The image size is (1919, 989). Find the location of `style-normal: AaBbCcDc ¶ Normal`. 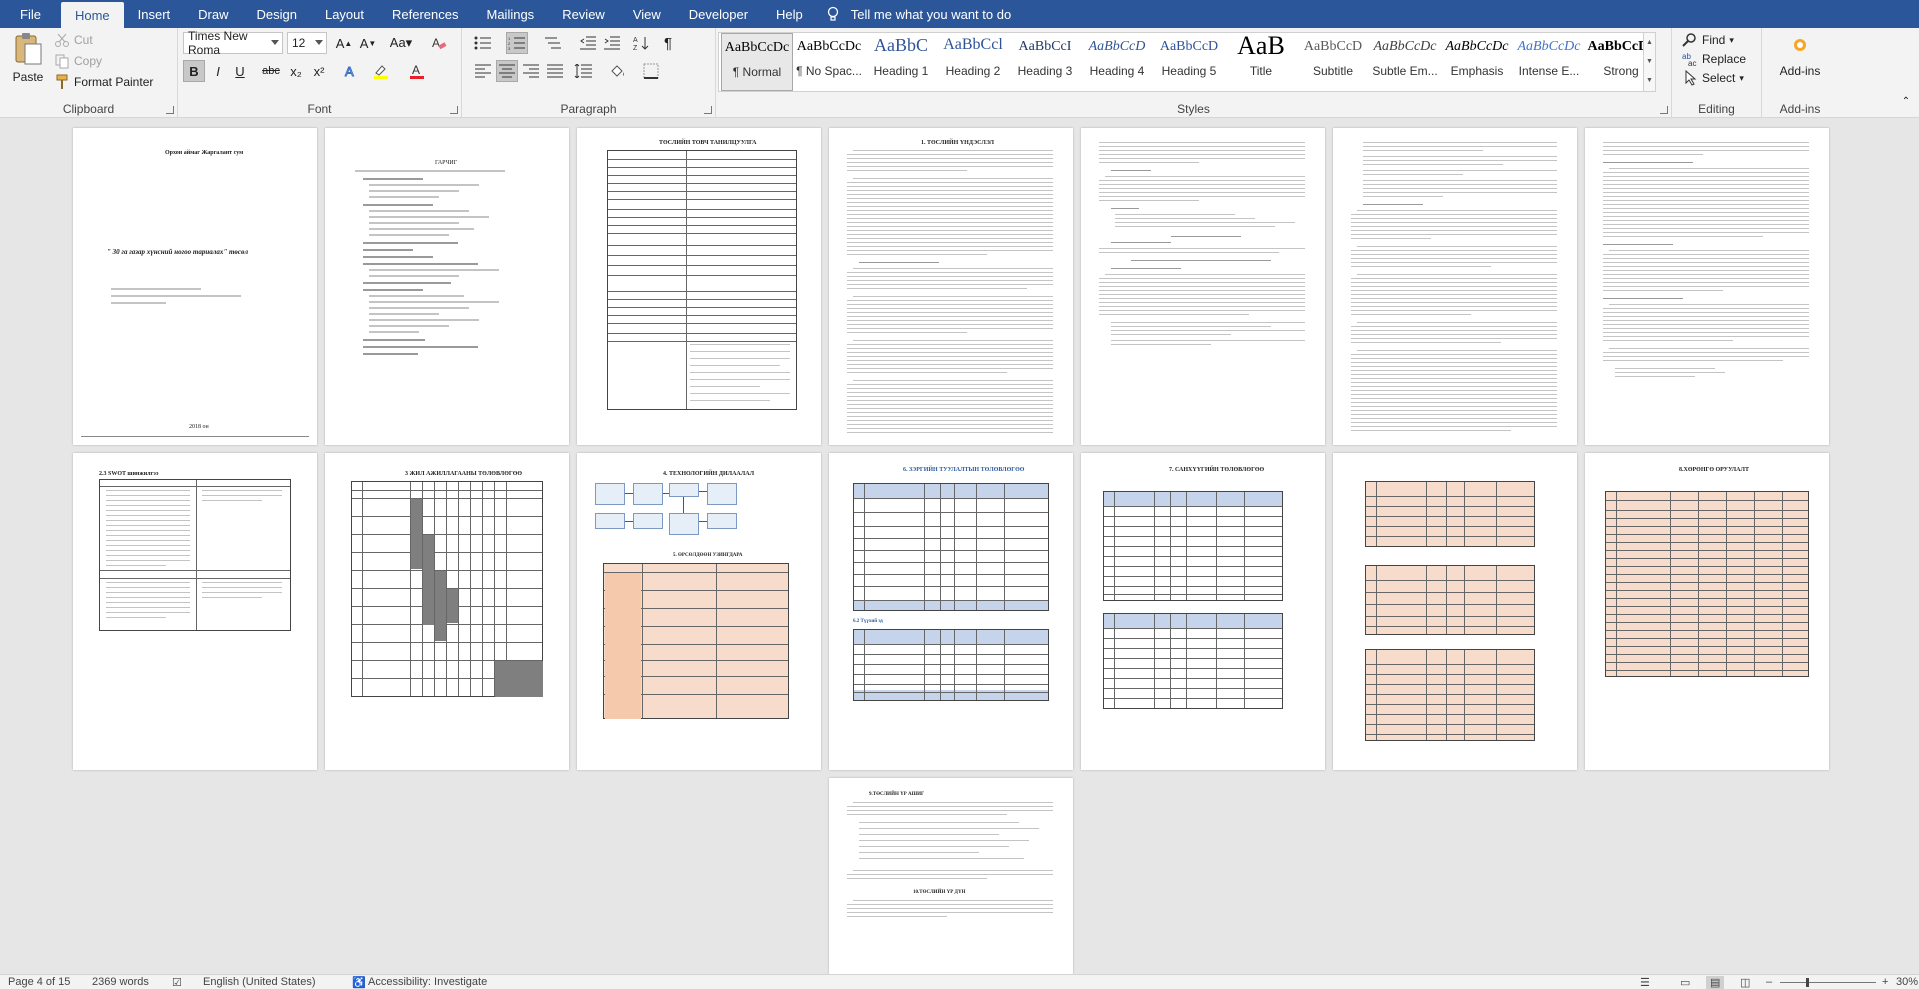

style-normal: AaBbCcDc ¶ Normal is located at coordinates (757, 62).